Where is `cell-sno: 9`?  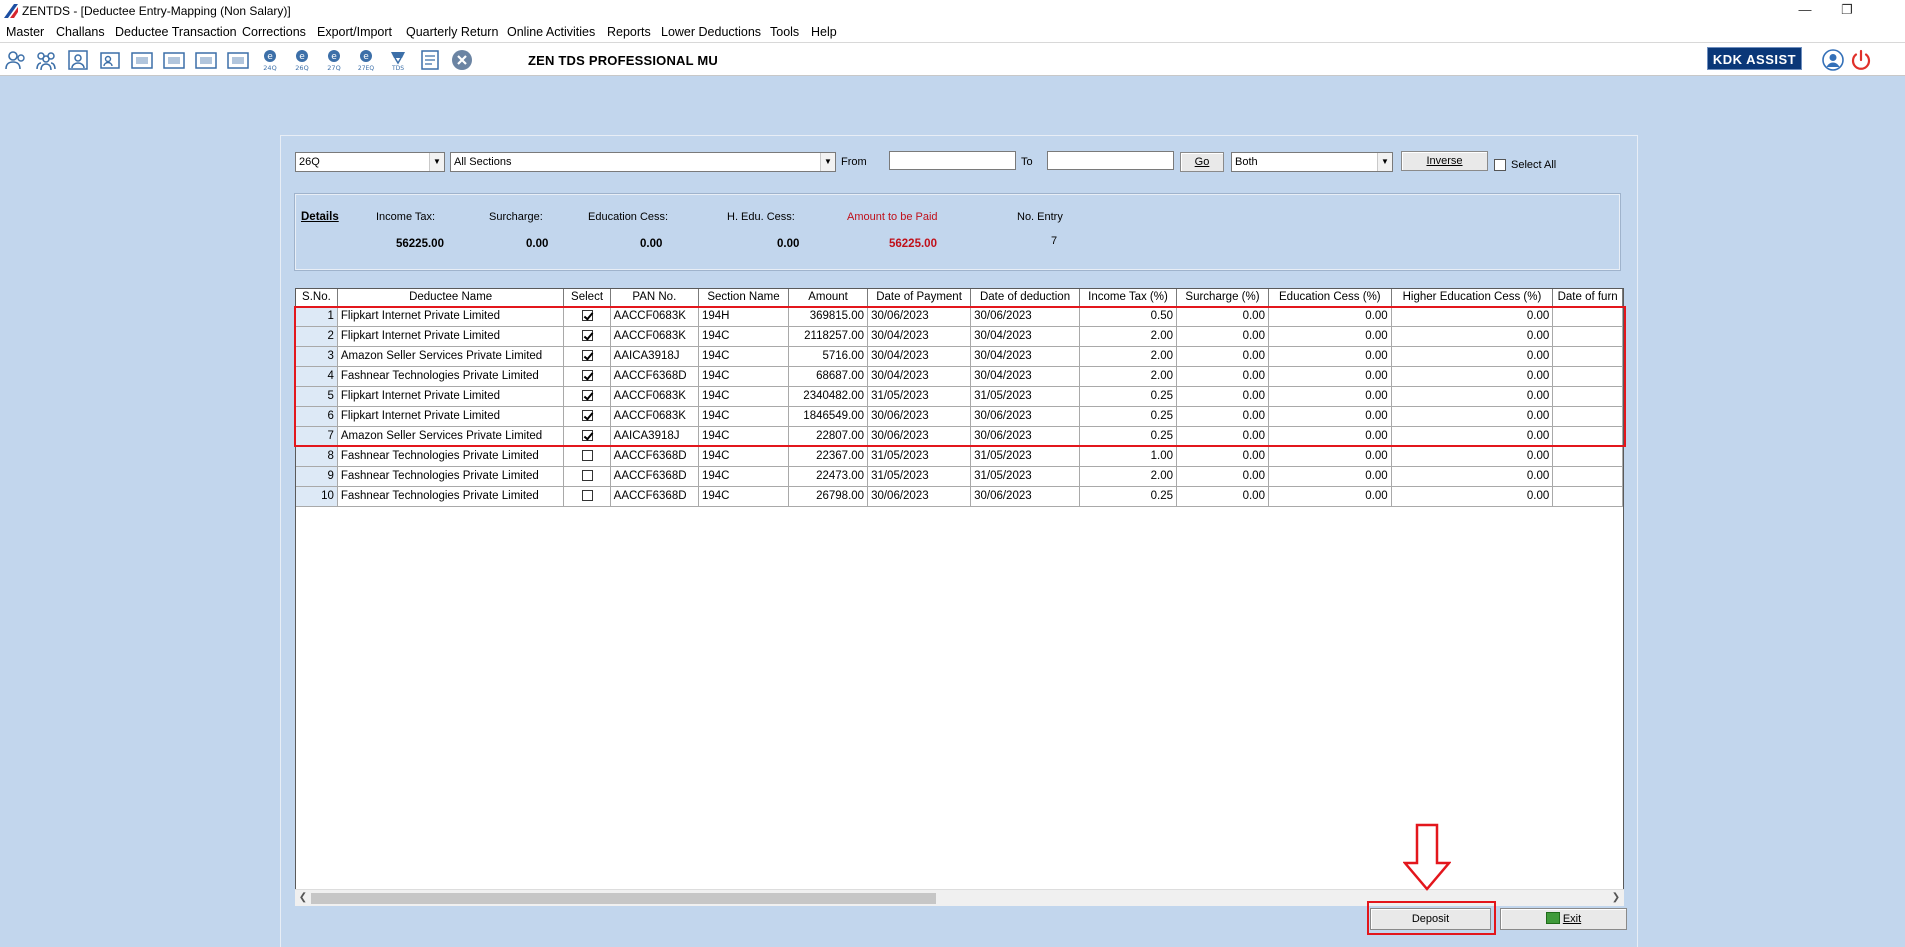 cell-sno: 9 is located at coordinates (317, 476).